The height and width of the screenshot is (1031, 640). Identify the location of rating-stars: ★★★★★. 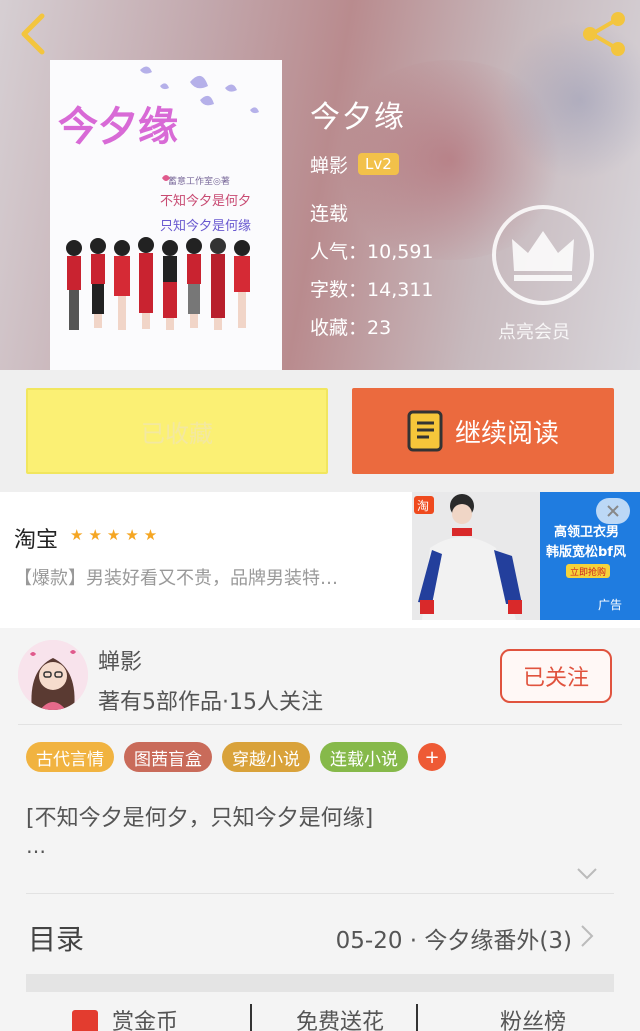
(116, 535).